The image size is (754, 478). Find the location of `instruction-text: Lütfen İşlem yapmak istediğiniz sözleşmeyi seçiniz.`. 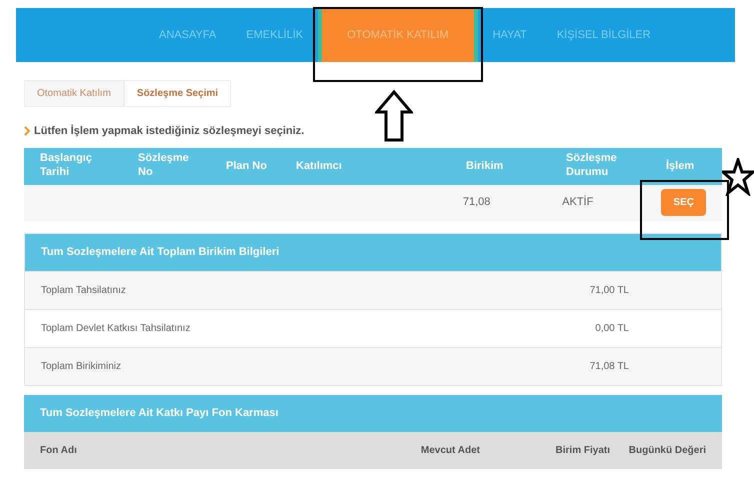

instruction-text: Lütfen İşlem yapmak istediğiniz sözleşmeyi seçiniz. is located at coordinates (169, 131).